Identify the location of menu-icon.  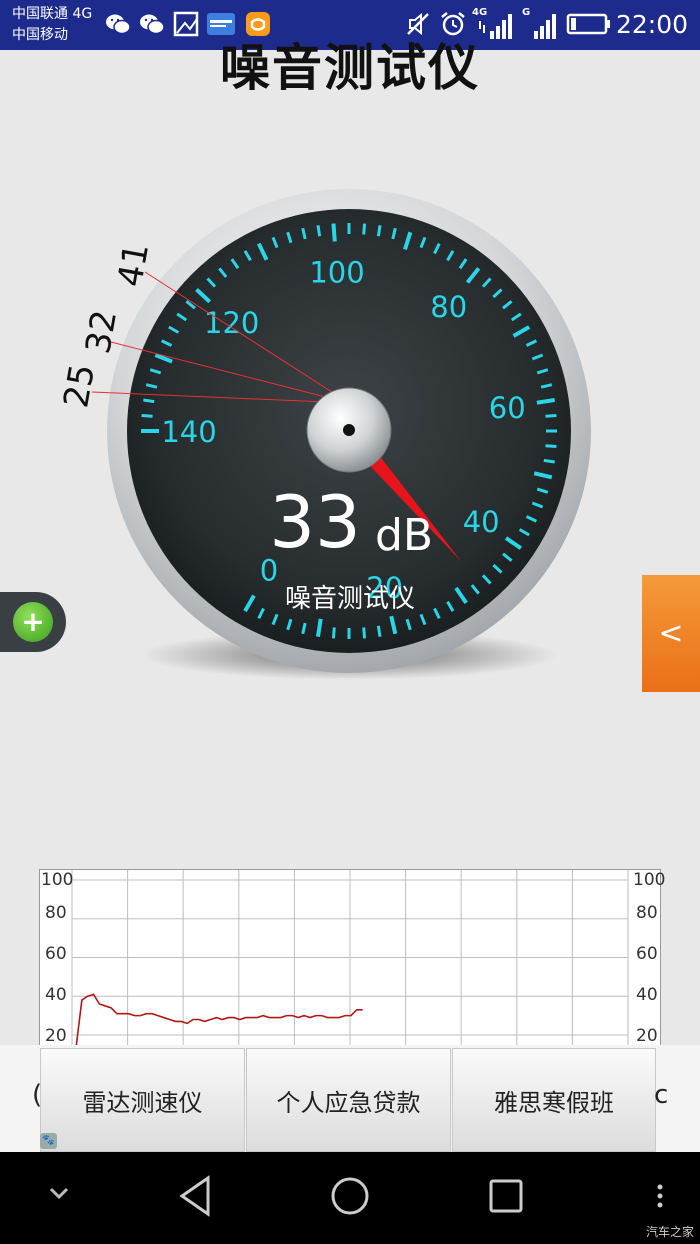
(660, 1196).